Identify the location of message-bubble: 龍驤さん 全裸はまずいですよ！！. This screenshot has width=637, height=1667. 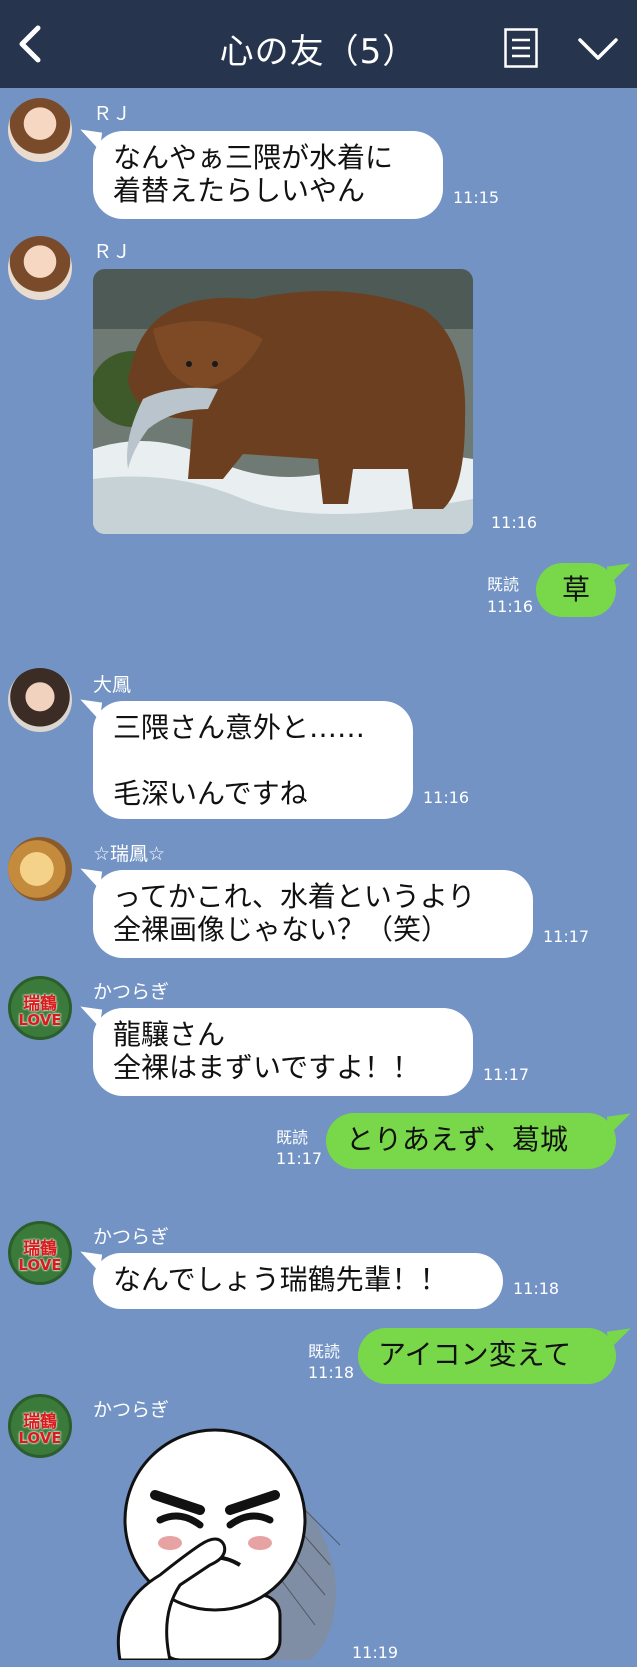
(283, 1052).